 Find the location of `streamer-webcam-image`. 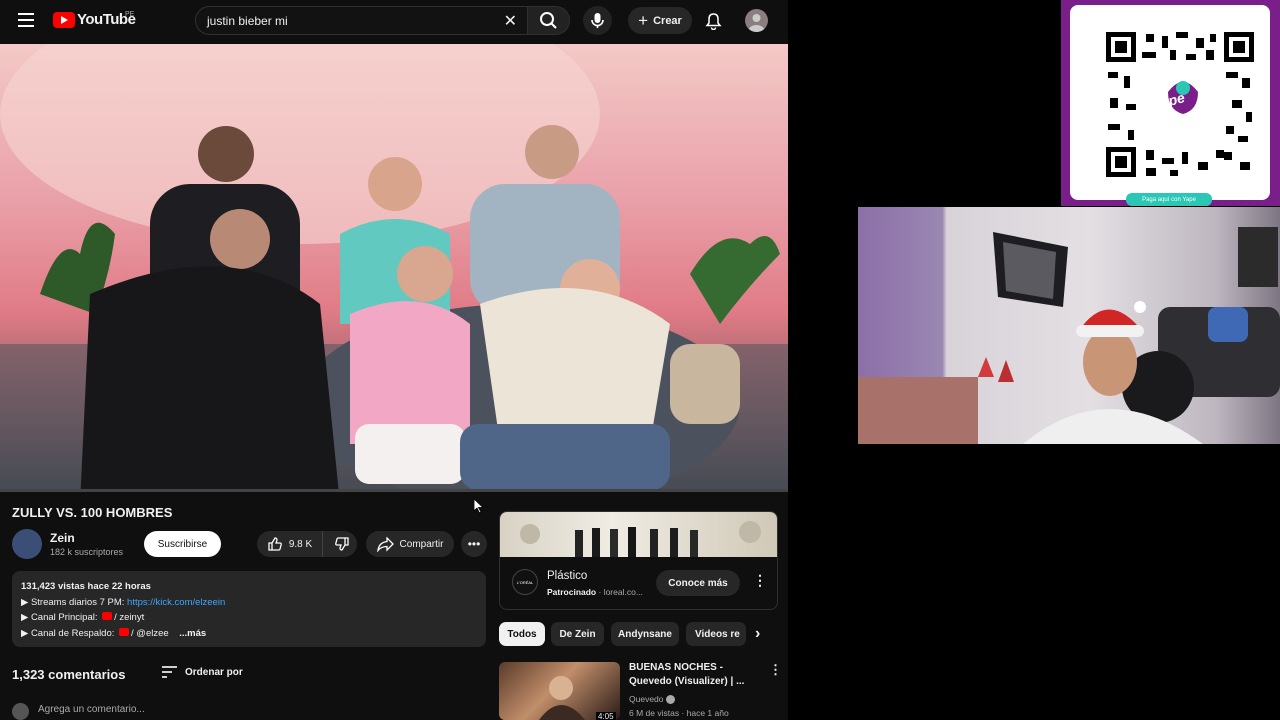

streamer-webcam-image is located at coordinates (1069, 335).